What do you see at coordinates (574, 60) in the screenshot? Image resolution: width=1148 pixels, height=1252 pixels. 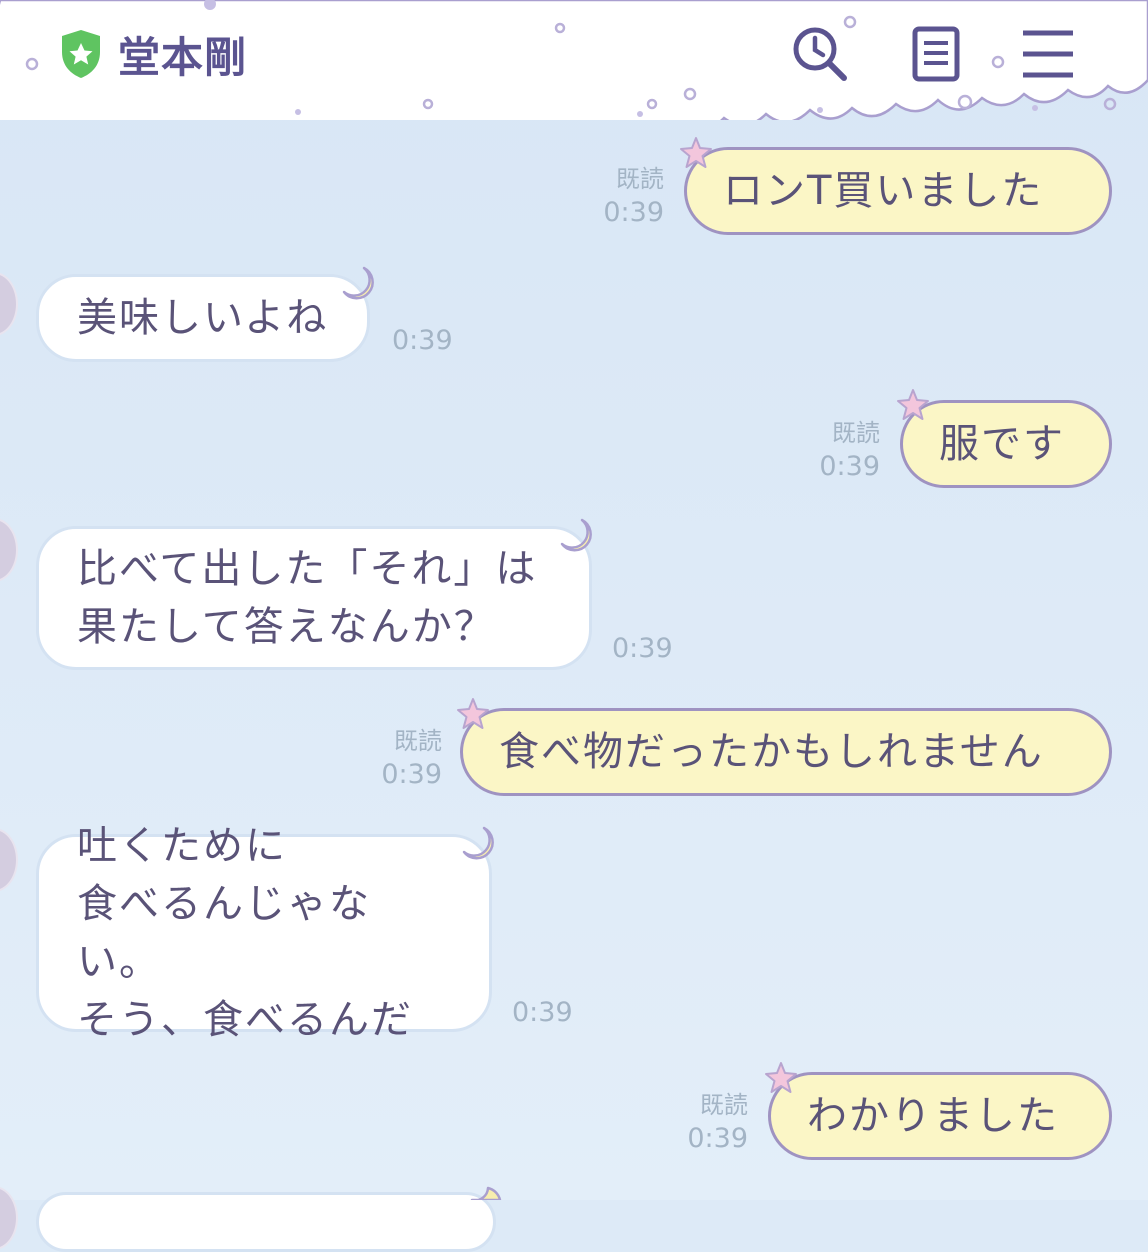 I see `chat-header: 堂本剛` at bounding box center [574, 60].